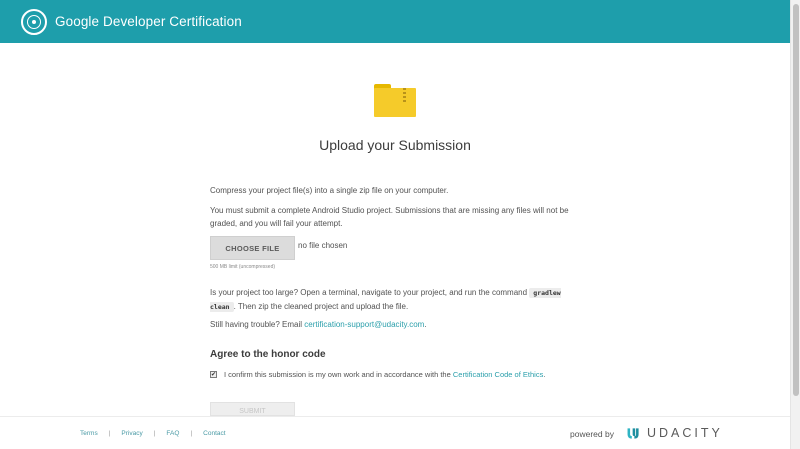 This screenshot has width=800, height=449. What do you see at coordinates (498, 374) in the screenshot?
I see `ethics-link: Certification Code of Ethics` at bounding box center [498, 374].